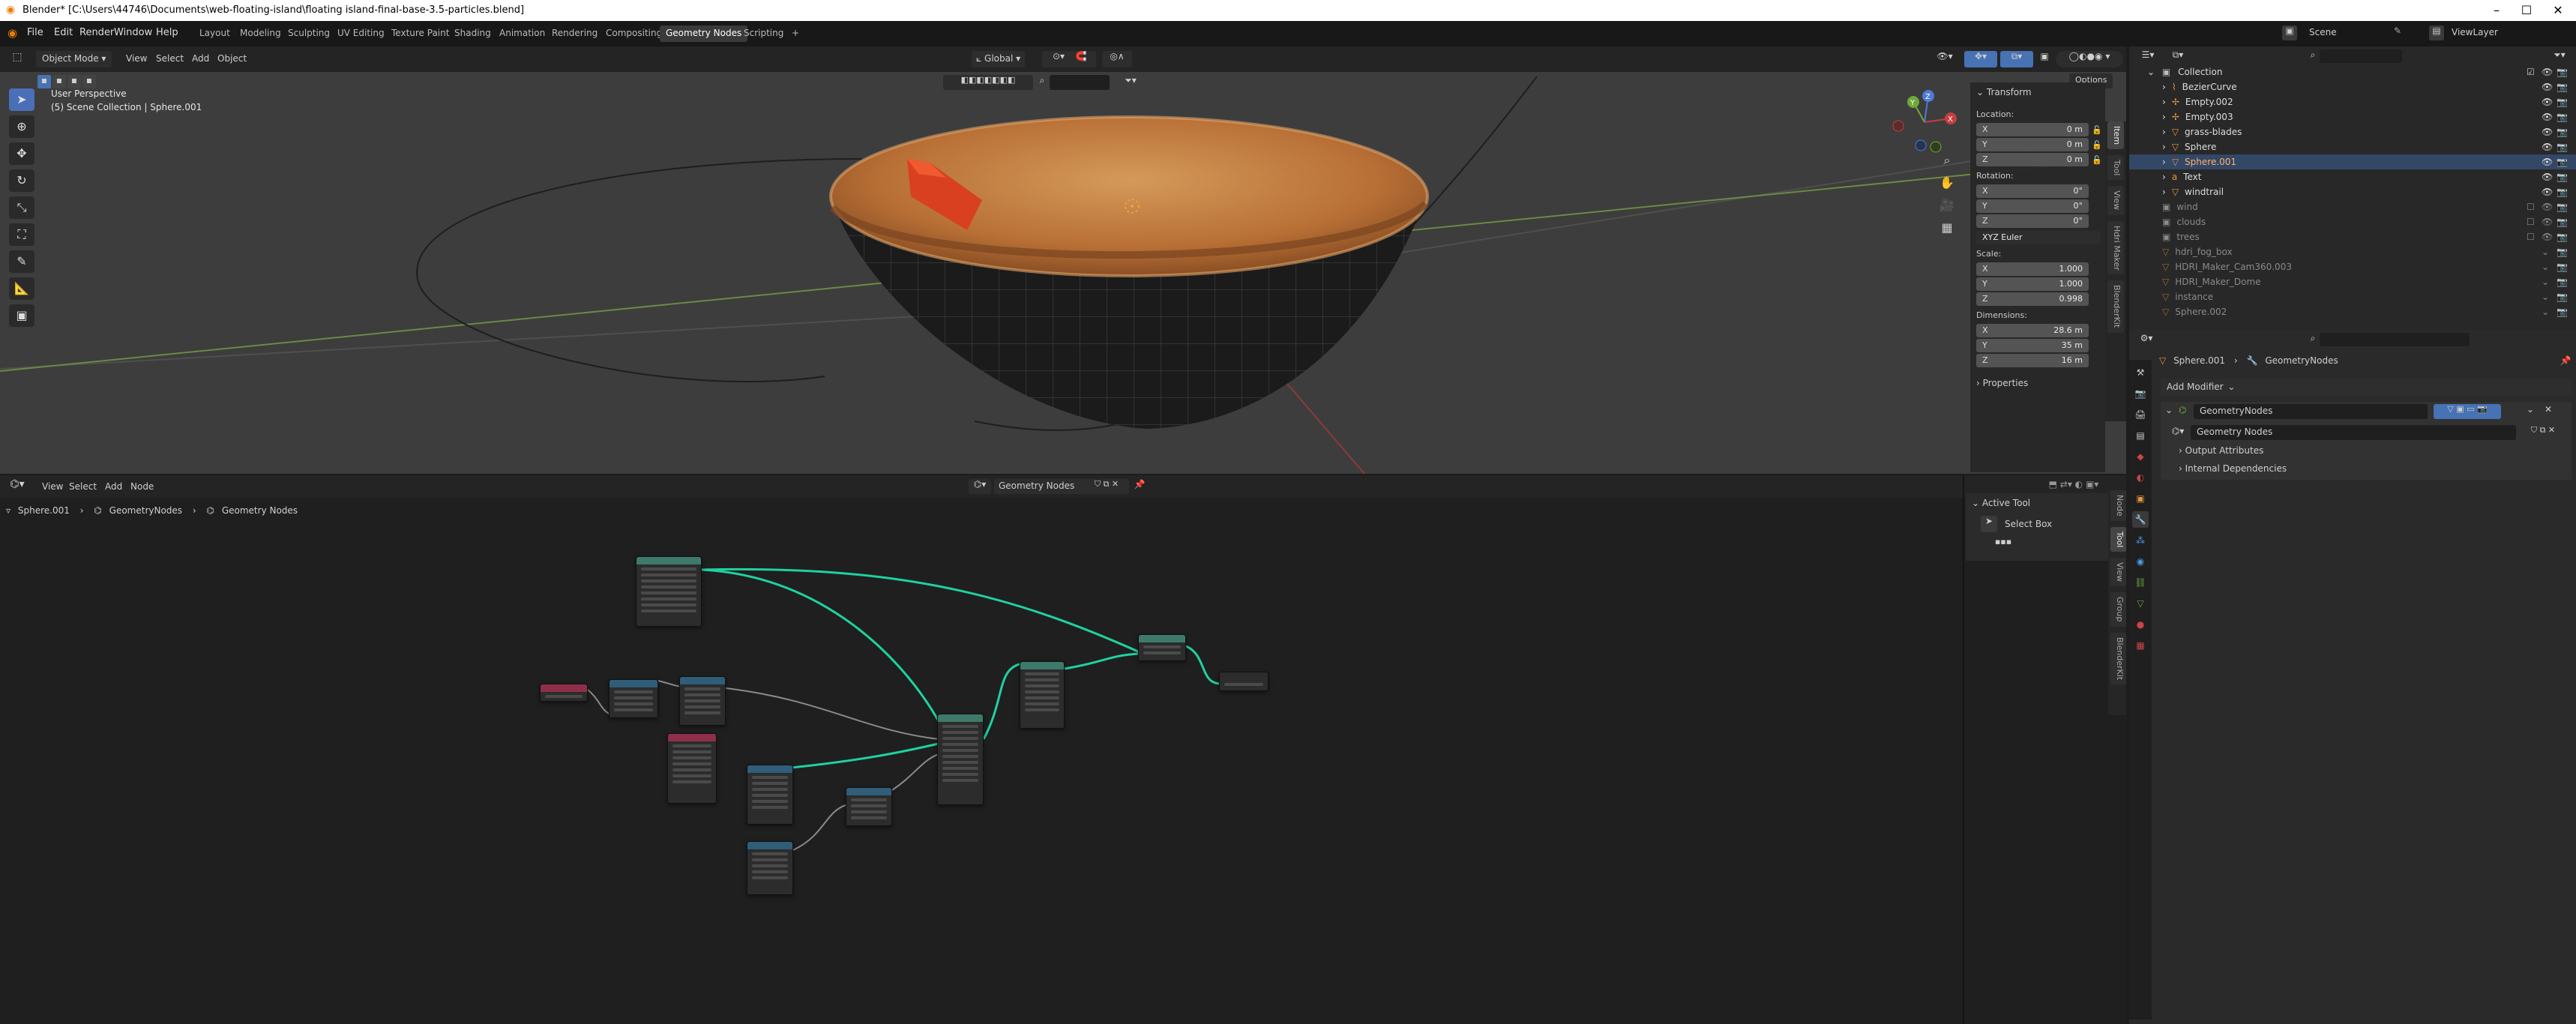 This screenshot has height=1024, width=2576. What do you see at coordinates (2545, 251) in the screenshot?
I see `eye-icon: ⌄` at bounding box center [2545, 251].